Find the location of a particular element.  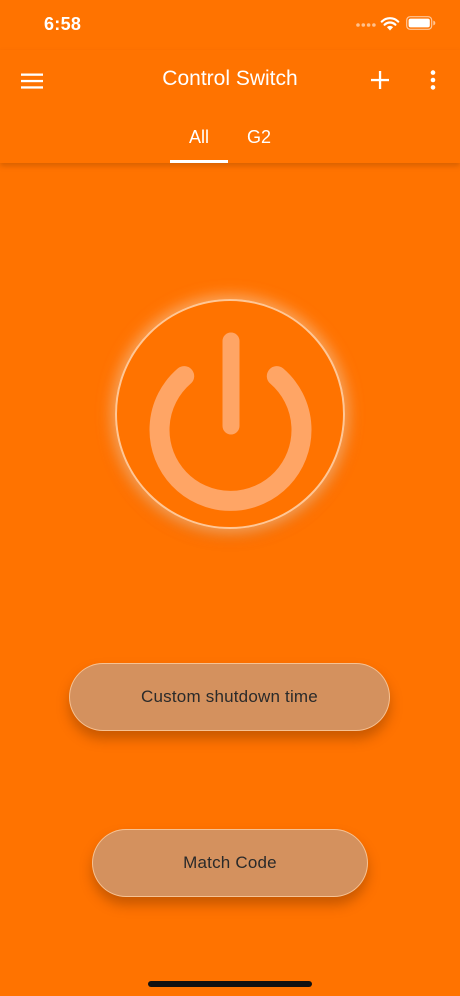

tab-all: All is located at coordinates (199, 138).